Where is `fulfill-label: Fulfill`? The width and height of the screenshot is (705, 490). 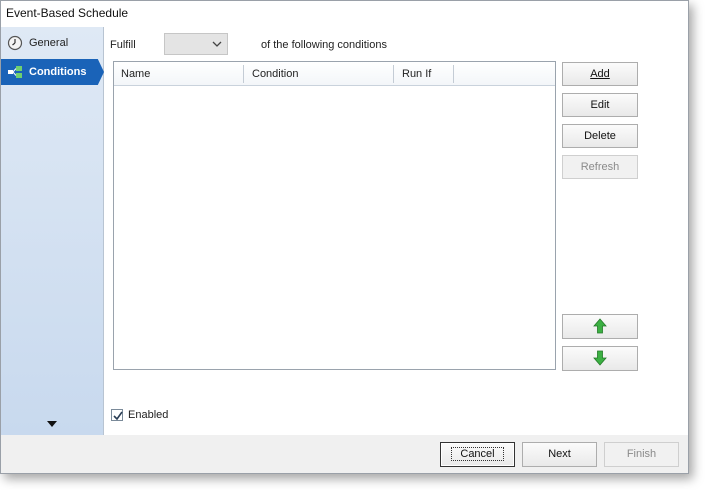
fulfill-label: Fulfill is located at coordinates (123, 45).